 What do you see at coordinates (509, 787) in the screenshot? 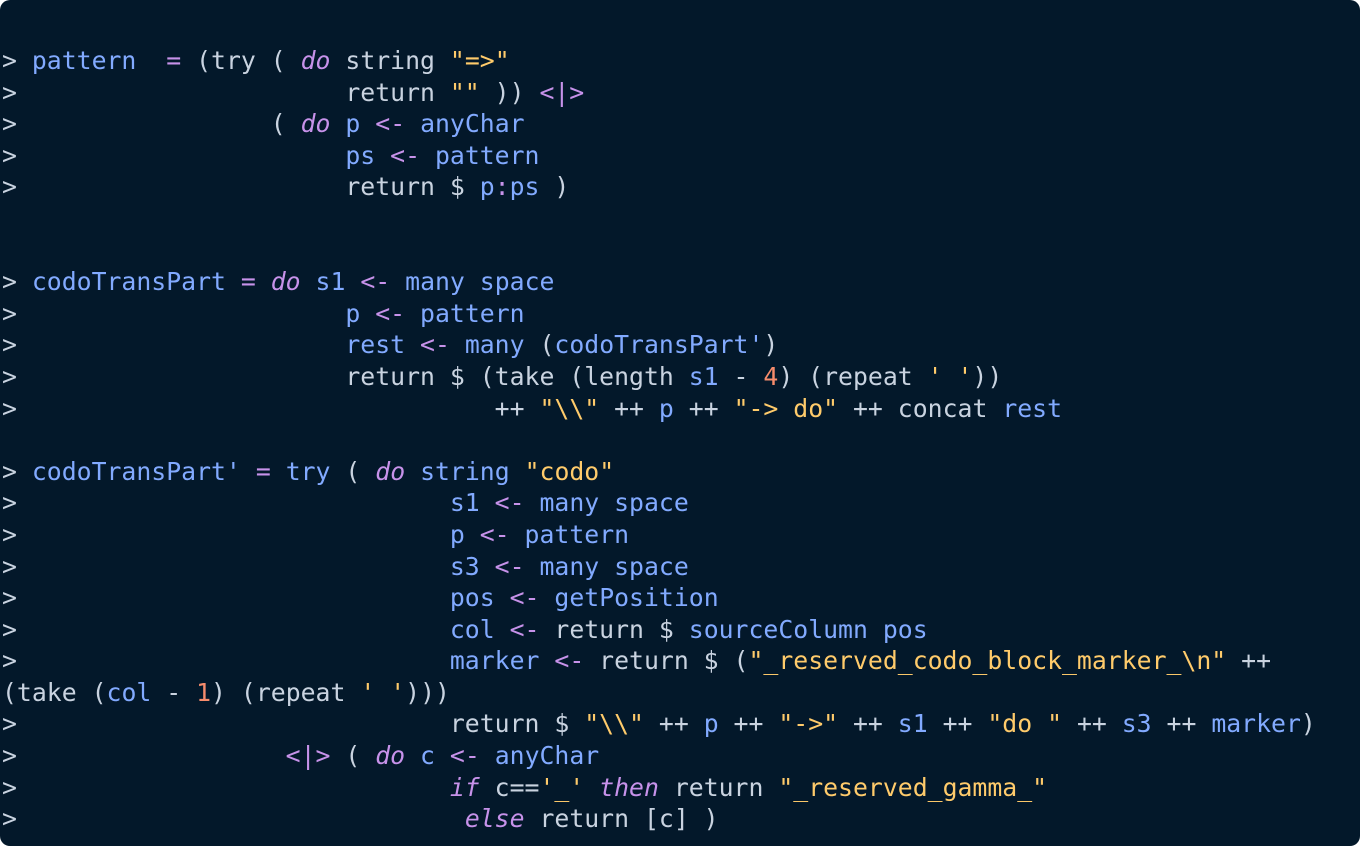
I see `code-text-token: c==` at bounding box center [509, 787].